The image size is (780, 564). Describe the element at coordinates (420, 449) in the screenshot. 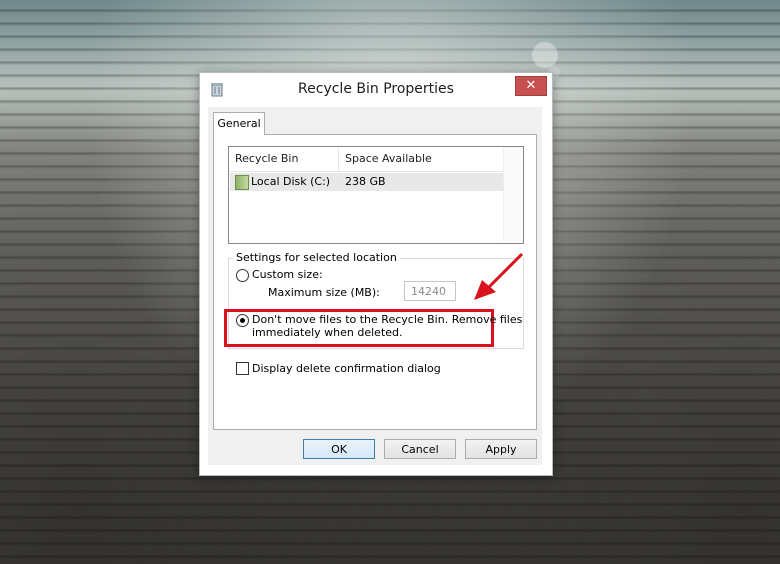

I see `cancel-button: Cancel` at that location.